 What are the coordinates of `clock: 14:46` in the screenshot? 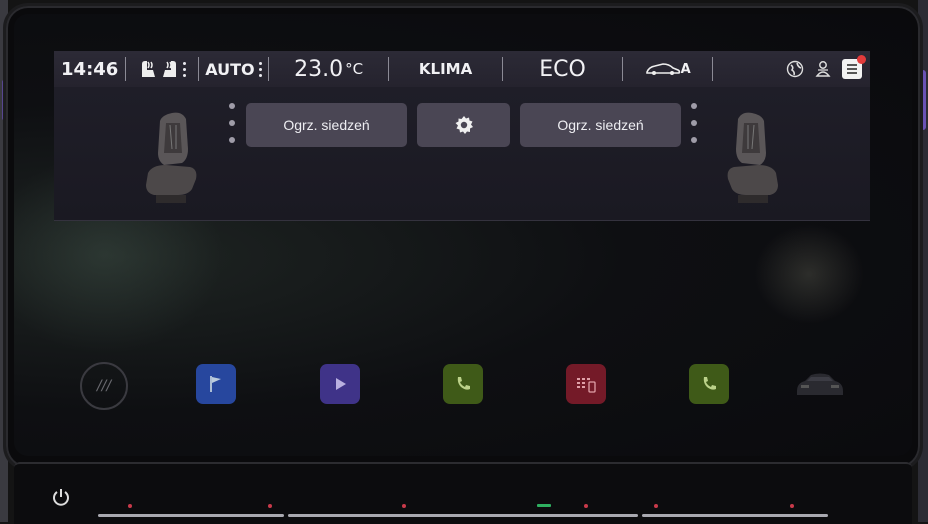 It's located at (90, 69).